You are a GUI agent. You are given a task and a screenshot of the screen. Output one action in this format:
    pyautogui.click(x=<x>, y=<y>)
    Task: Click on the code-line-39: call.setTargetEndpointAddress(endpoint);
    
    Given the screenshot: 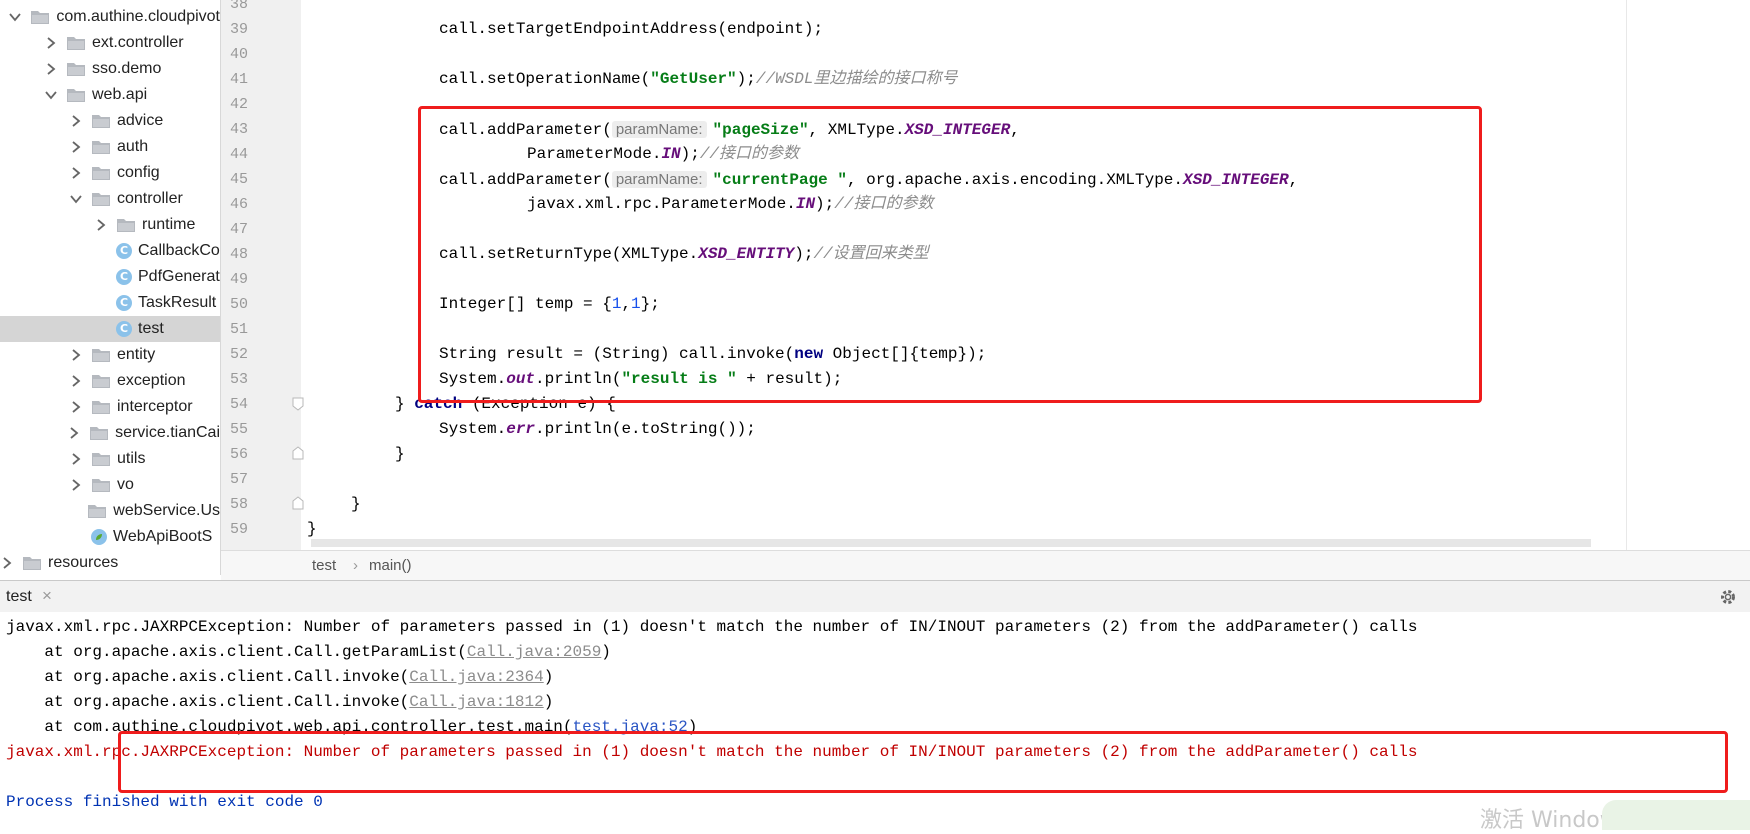 What is the action you would take?
    pyautogui.click(x=631, y=29)
    